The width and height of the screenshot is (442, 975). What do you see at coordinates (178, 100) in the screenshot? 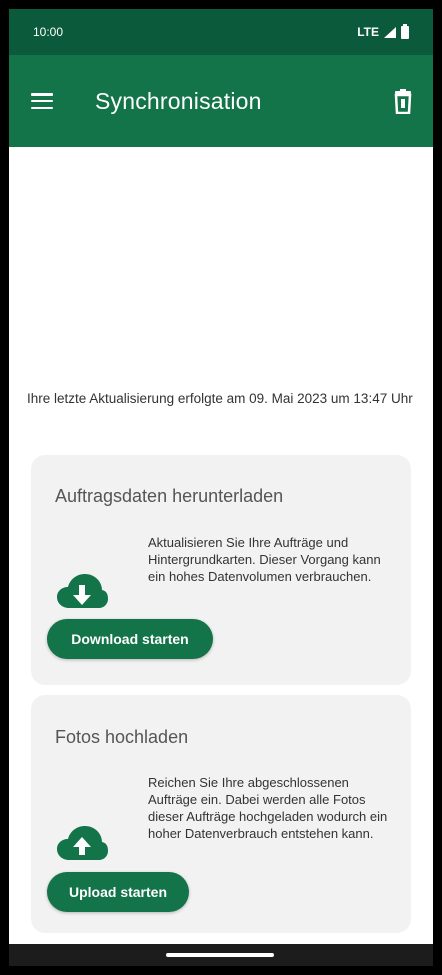
I see `page-title: Synchronisation` at bounding box center [178, 100].